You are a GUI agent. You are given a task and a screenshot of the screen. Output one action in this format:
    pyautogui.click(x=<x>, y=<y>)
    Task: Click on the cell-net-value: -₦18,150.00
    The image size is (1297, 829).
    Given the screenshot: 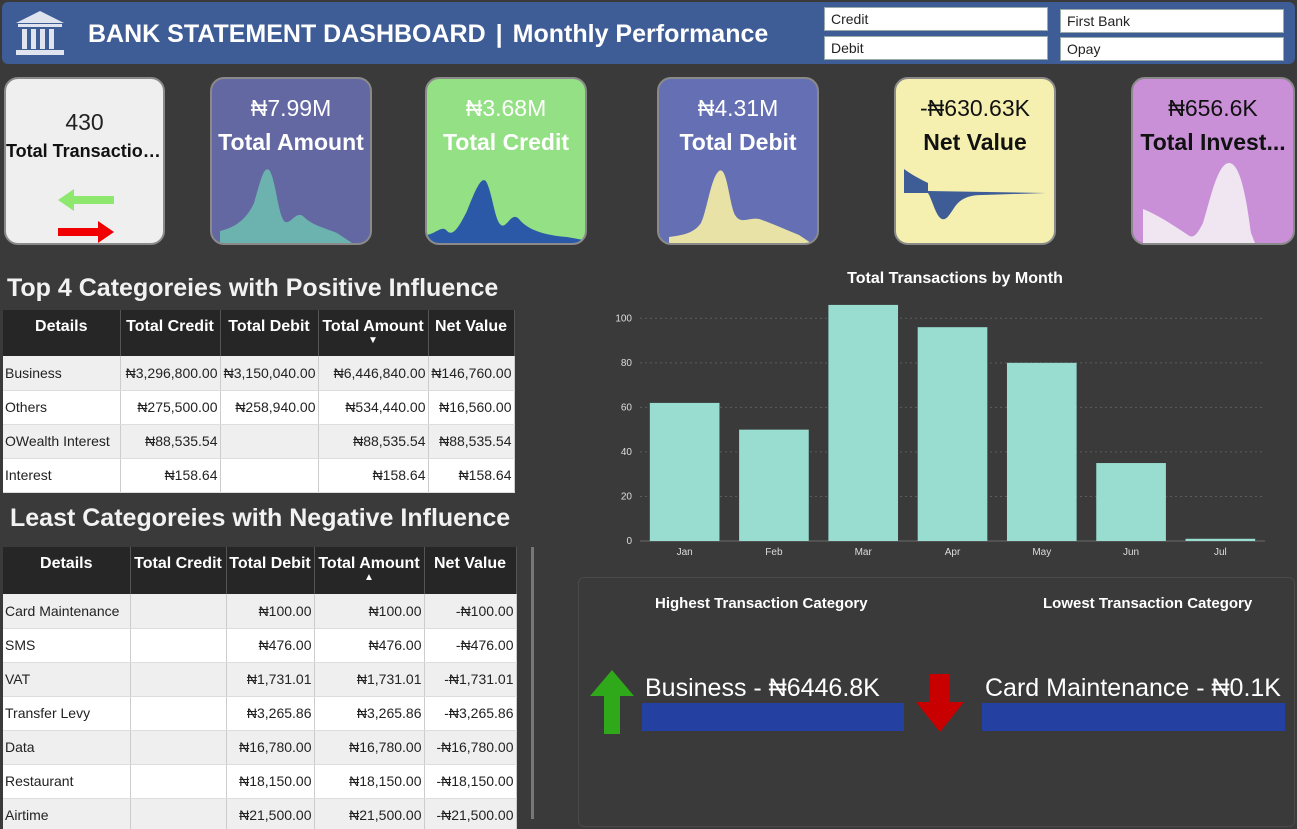 What is the action you would take?
    pyautogui.click(x=470, y=781)
    